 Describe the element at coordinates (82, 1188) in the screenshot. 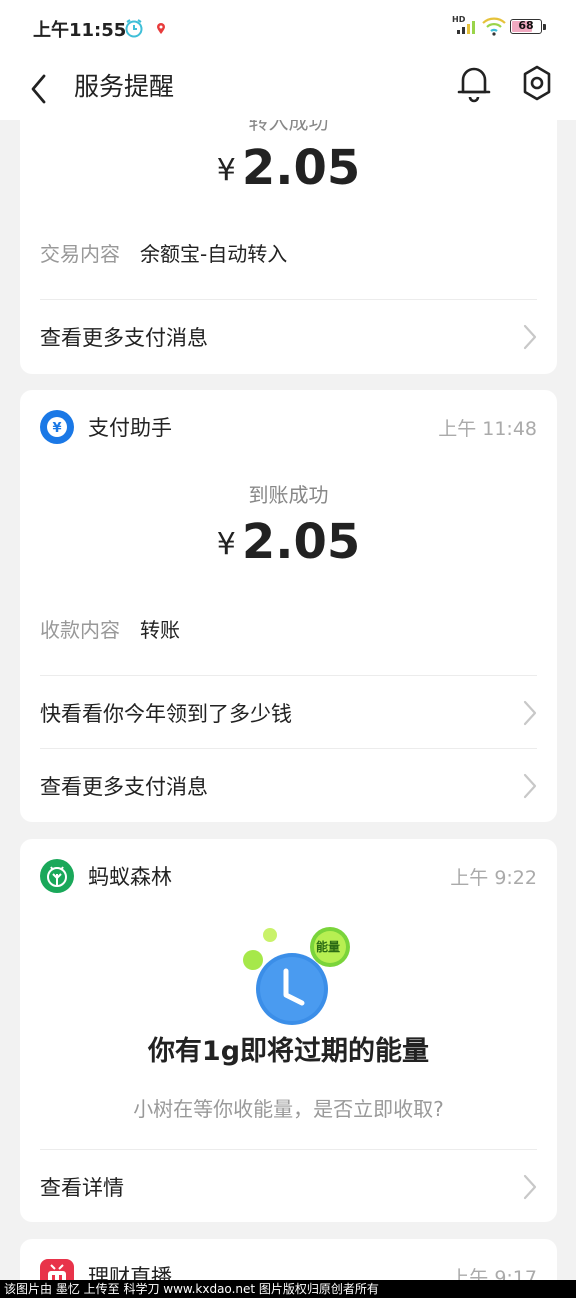

I see `link-label: 查看详情` at that location.